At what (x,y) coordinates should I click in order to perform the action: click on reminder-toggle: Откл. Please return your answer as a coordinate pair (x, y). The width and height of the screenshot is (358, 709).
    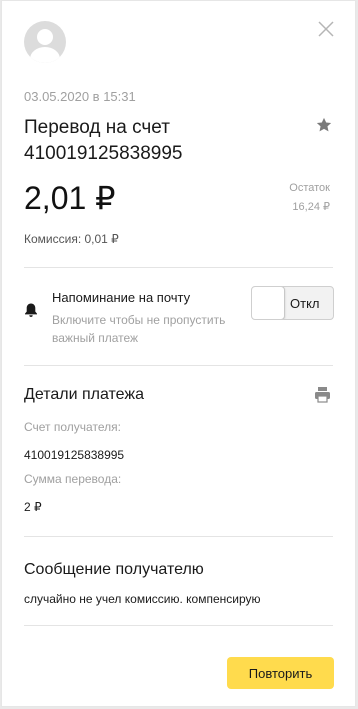
    Looking at the image, I should click on (292, 303).